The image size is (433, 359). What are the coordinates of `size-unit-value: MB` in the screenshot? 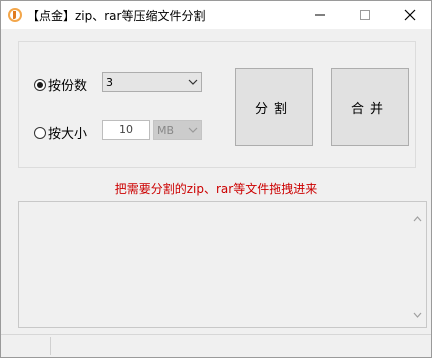 It's located at (166, 130).